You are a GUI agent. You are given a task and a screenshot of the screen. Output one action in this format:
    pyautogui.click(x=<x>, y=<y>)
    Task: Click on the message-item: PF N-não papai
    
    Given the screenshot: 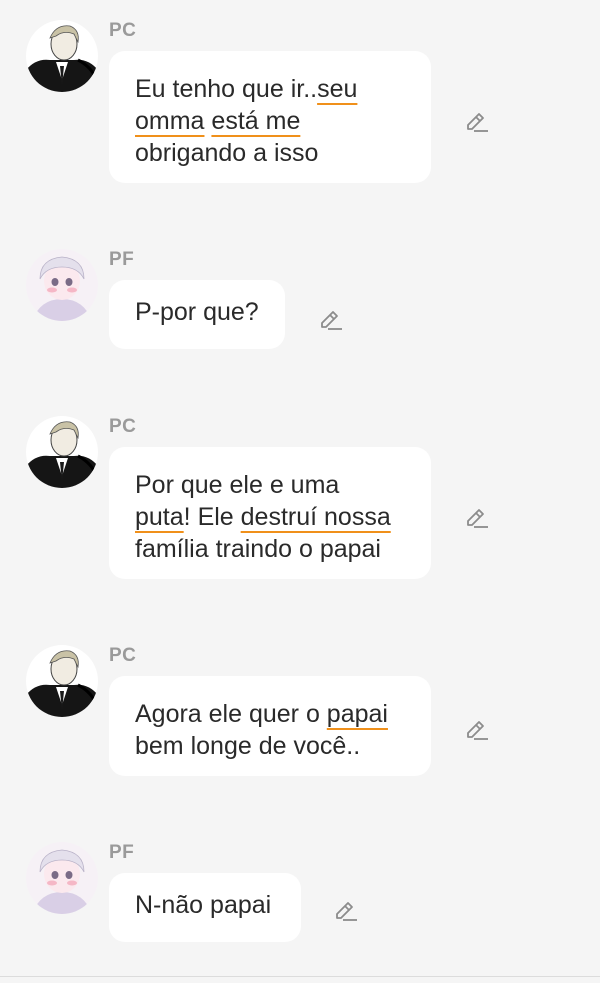 What is the action you would take?
    pyautogui.click(x=300, y=902)
    